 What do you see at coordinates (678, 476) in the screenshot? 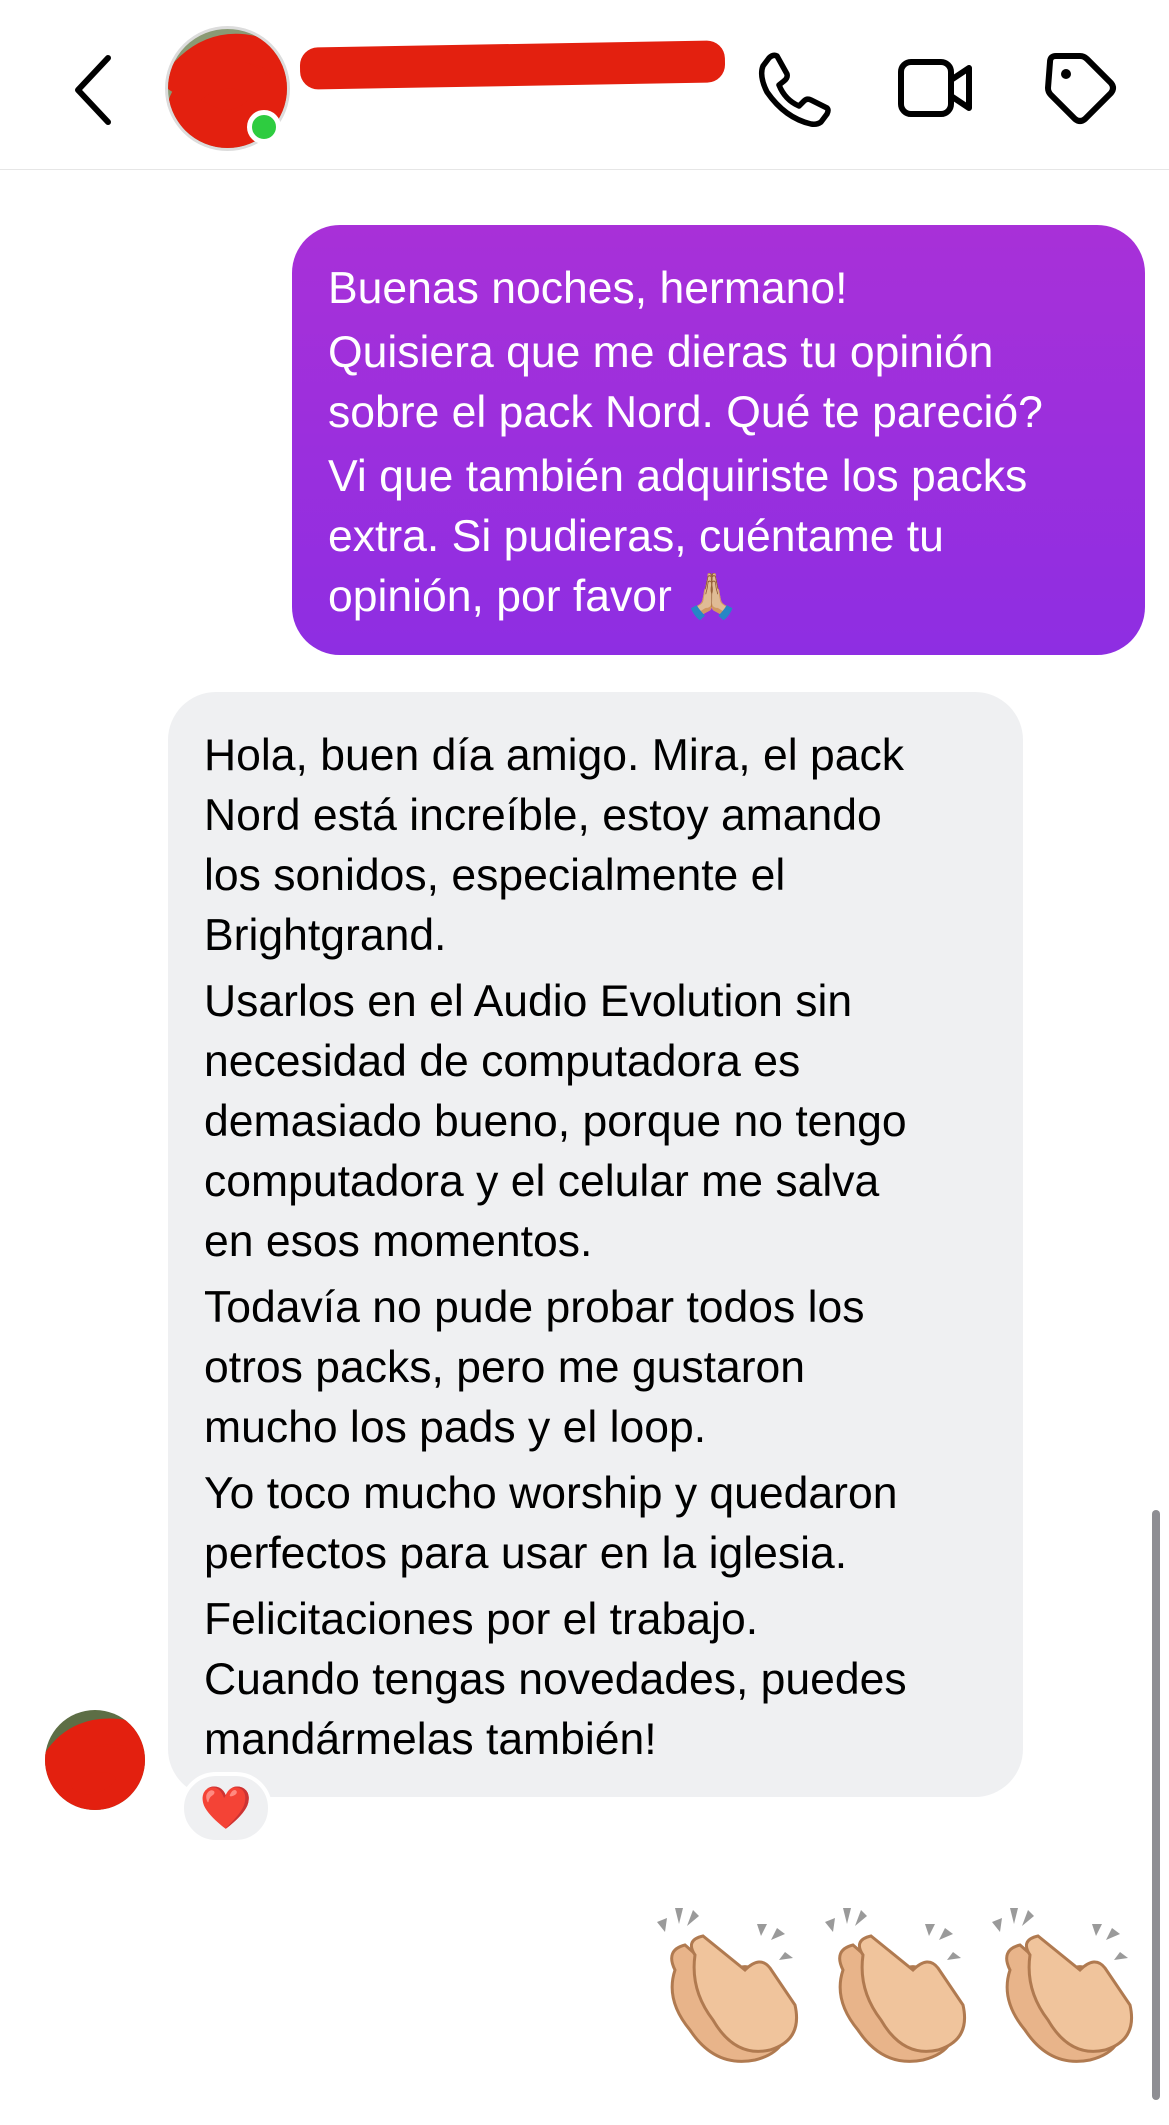
I see `message-line: Vi que también adquiriste los packs` at bounding box center [678, 476].